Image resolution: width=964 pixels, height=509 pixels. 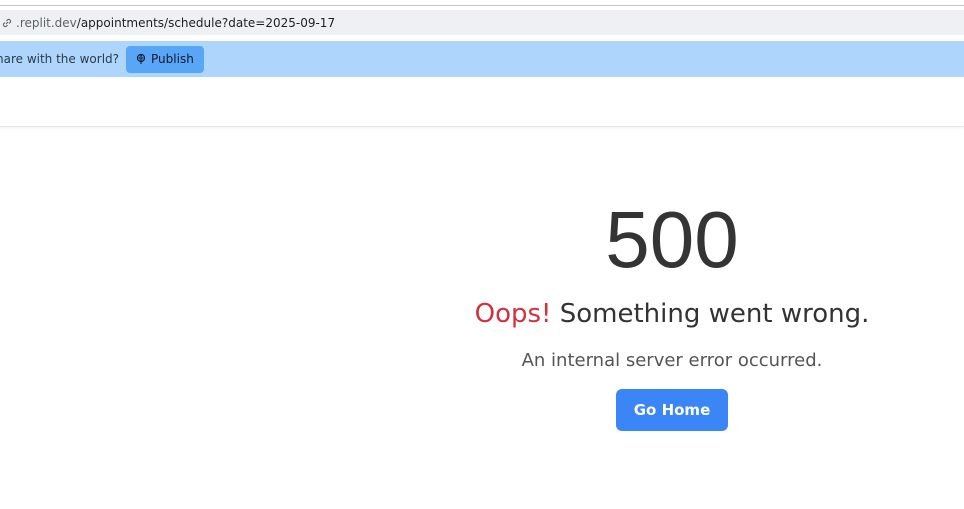 What do you see at coordinates (46, 22) in the screenshot?
I see `url-host: .replit.dev` at bounding box center [46, 22].